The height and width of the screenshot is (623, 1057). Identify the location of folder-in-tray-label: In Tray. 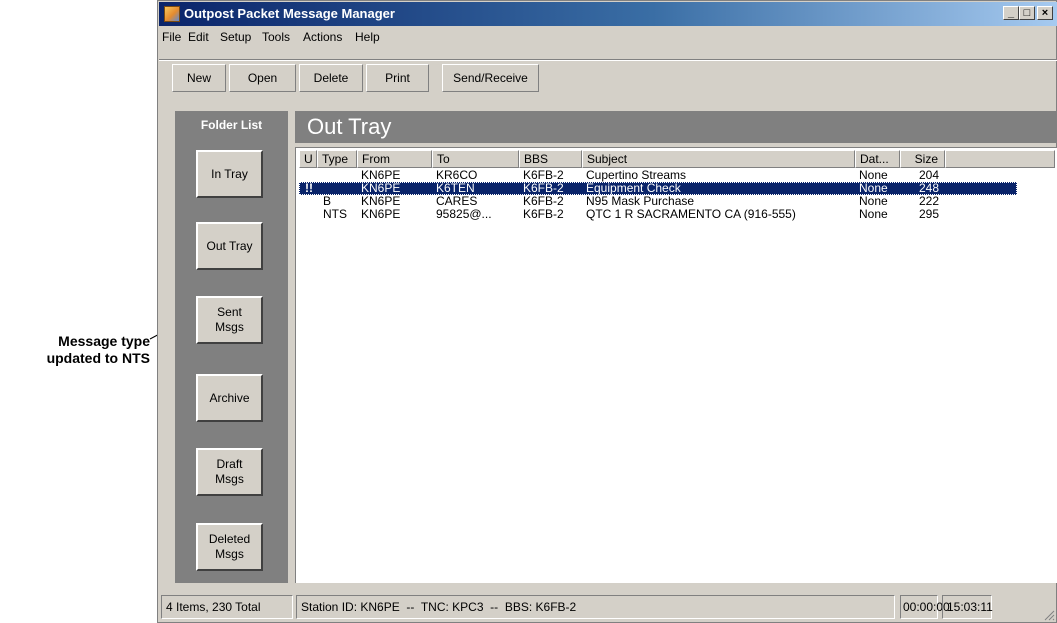
(229, 173).